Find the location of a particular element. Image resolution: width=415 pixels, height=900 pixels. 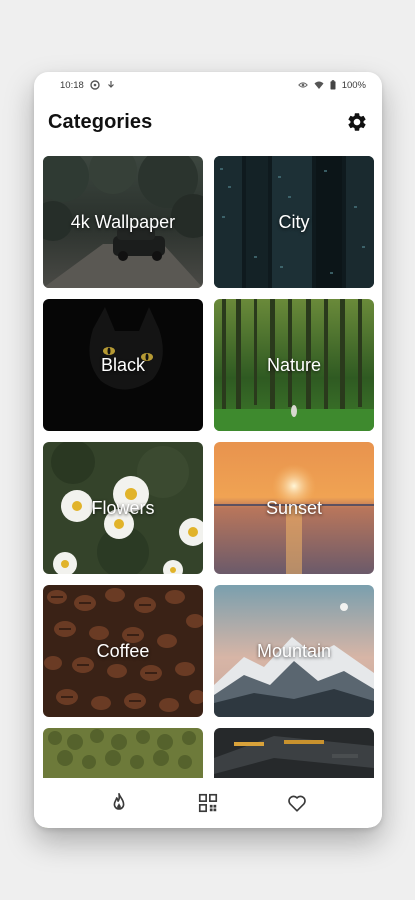

category-label: Sunset is located at coordinates (294, 507).